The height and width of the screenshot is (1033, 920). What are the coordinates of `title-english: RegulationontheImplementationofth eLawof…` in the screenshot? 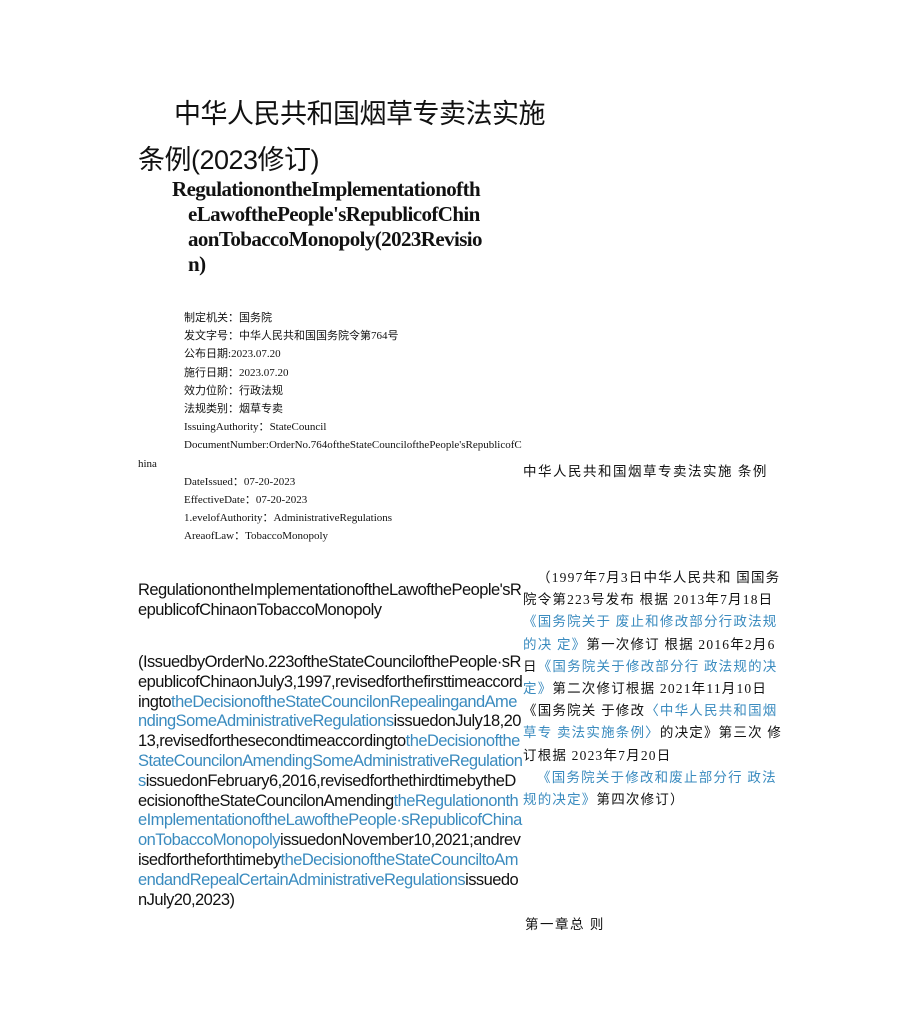 It's located at (347, 227).